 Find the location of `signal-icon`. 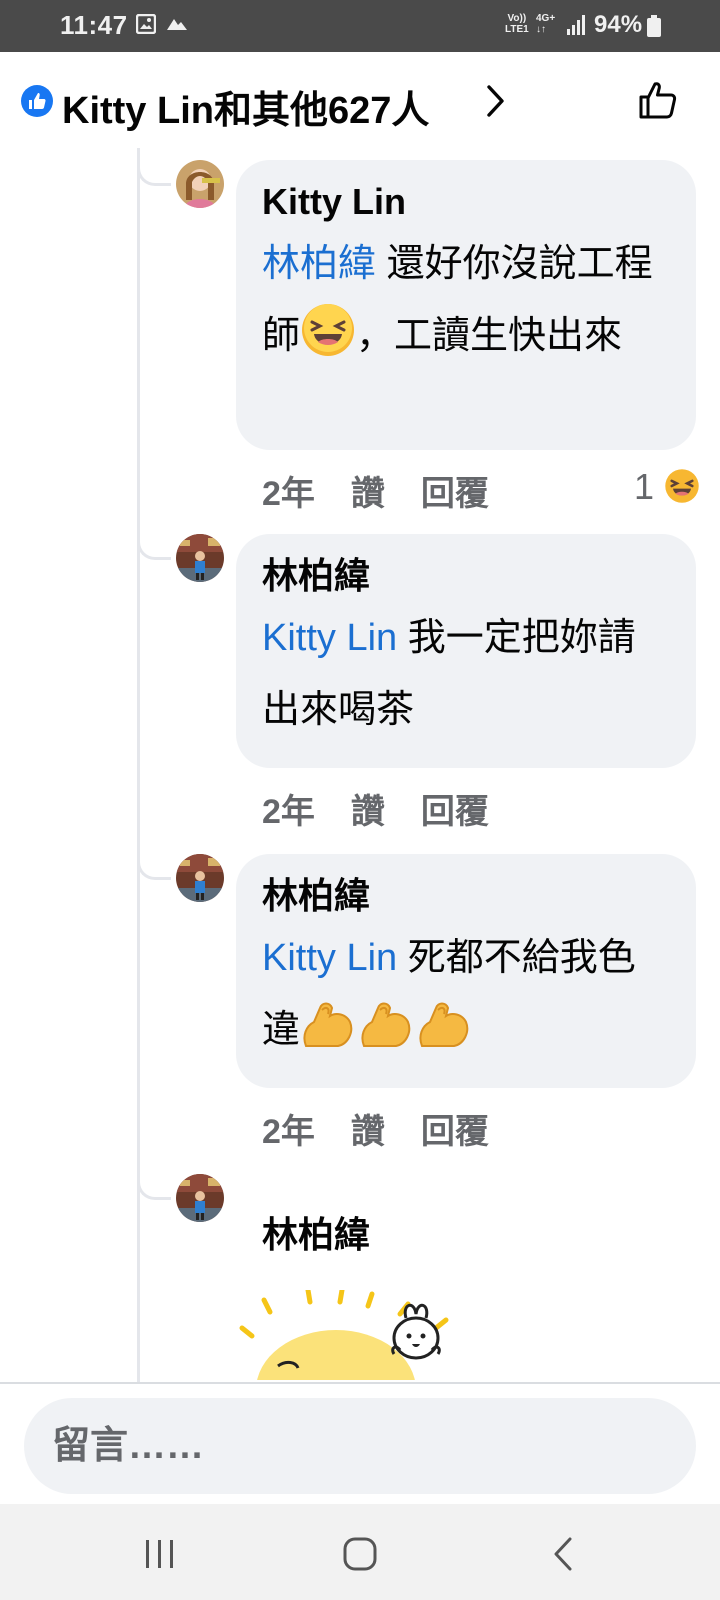

signal-icon is located at coordinates (577, 27).